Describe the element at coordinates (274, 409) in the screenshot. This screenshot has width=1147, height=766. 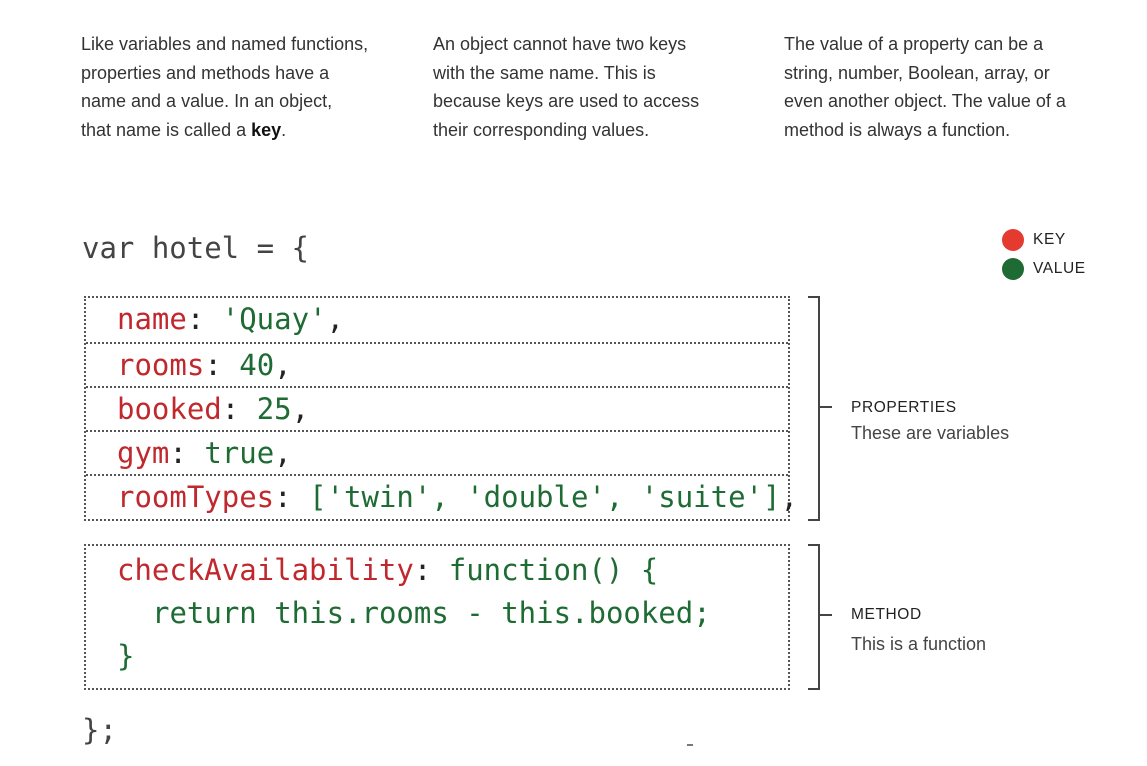
I see `property-value: 25` at that location.